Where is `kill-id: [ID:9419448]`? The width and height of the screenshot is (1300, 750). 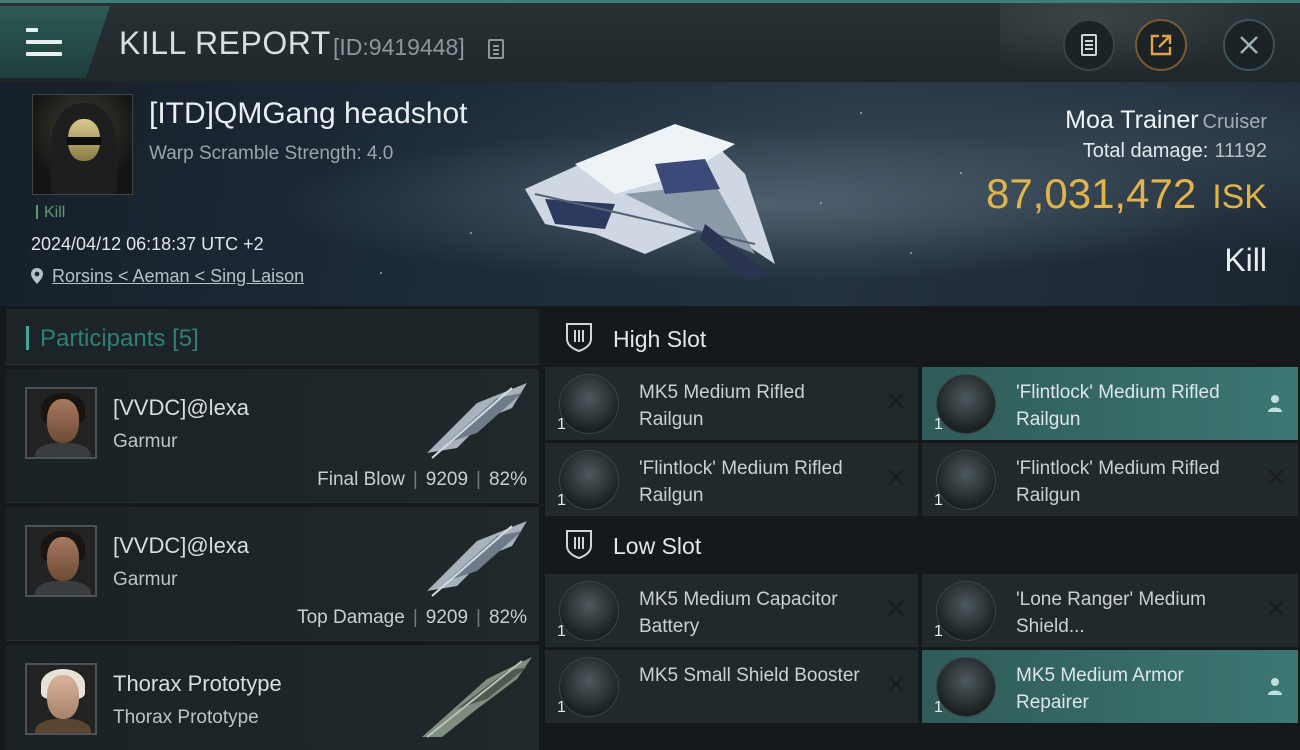
kill-id: [ID:9419448] is located at coordinates (399, 47).